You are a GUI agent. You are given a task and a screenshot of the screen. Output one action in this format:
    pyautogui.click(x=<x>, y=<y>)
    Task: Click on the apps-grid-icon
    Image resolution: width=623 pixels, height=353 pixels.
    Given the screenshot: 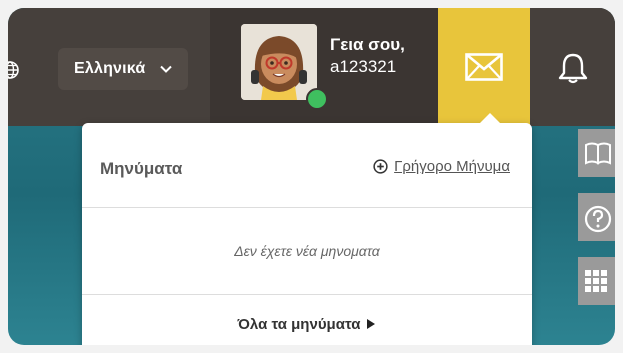 What is the action you would take?
    pyautogui.click(x=596, y=281)
    